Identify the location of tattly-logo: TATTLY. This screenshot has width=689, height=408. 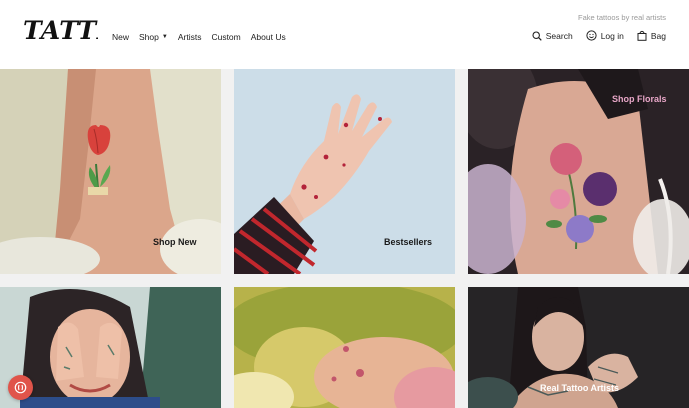
(60, 28).